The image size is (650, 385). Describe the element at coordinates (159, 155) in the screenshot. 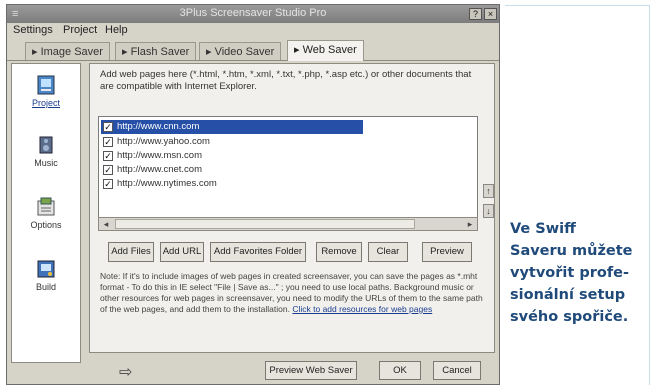

I see `url-text: http://www.msn.com` at that location.